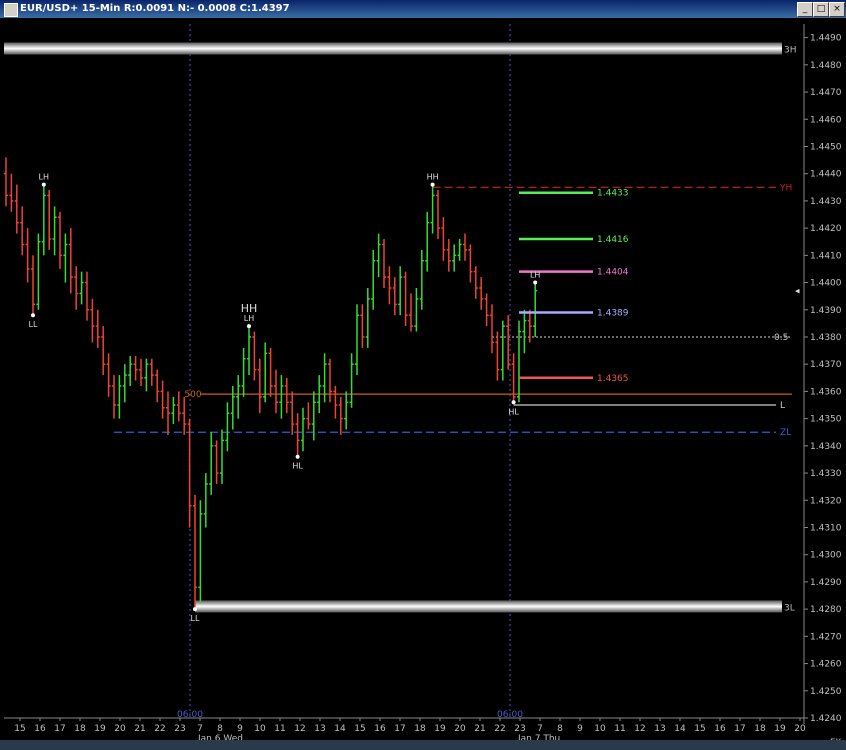  I want to click on target-label: 1.4404, so click(613, 273).